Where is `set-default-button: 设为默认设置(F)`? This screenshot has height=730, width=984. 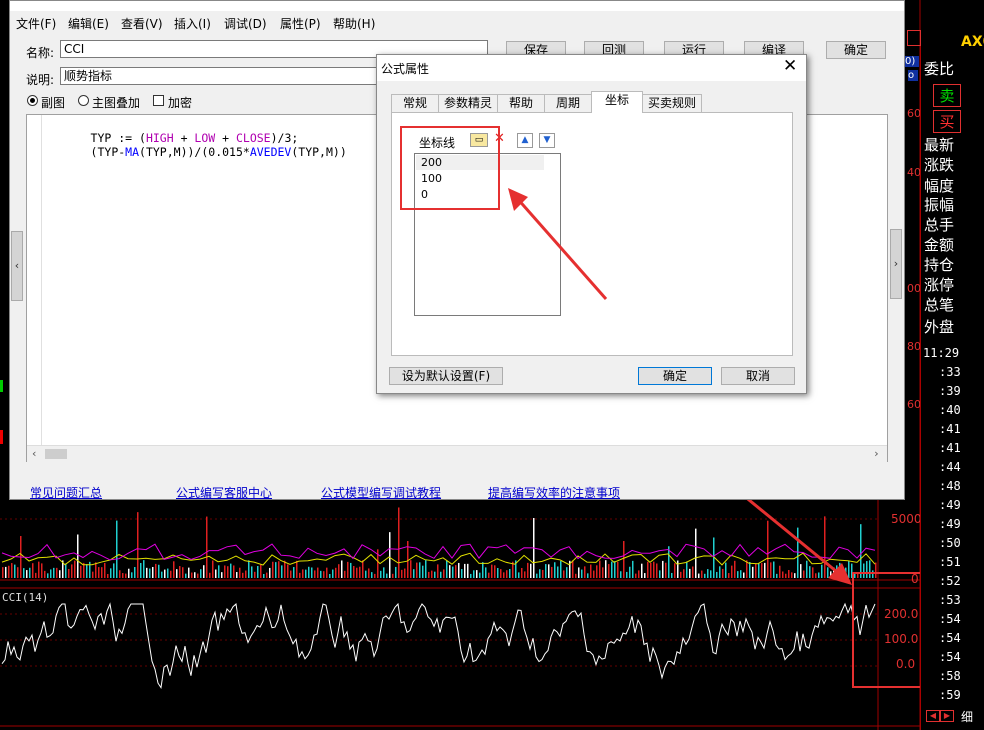 set-default-button: 设为默认设置(F) is located at coordinates (446, 376).